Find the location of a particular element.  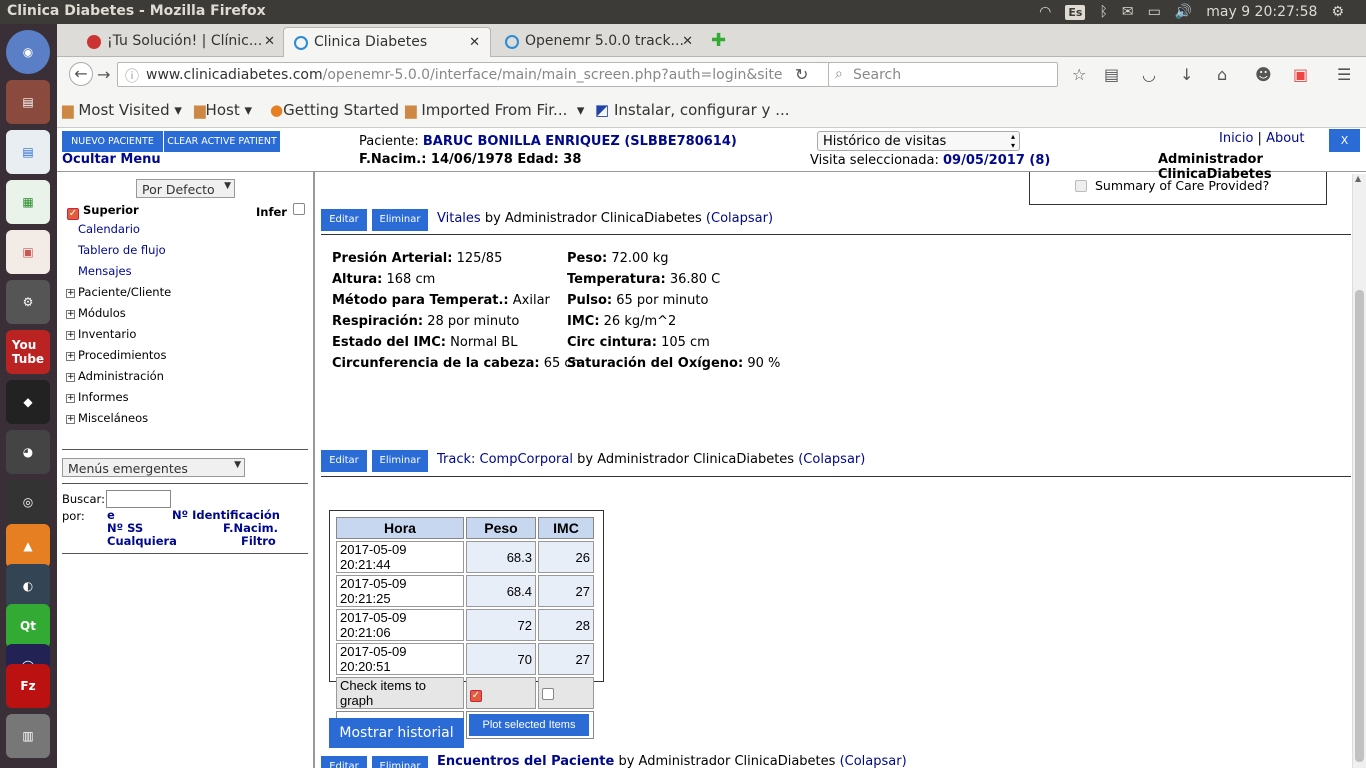

inicio-link: Inicio is located at coordinates (1236, 138).